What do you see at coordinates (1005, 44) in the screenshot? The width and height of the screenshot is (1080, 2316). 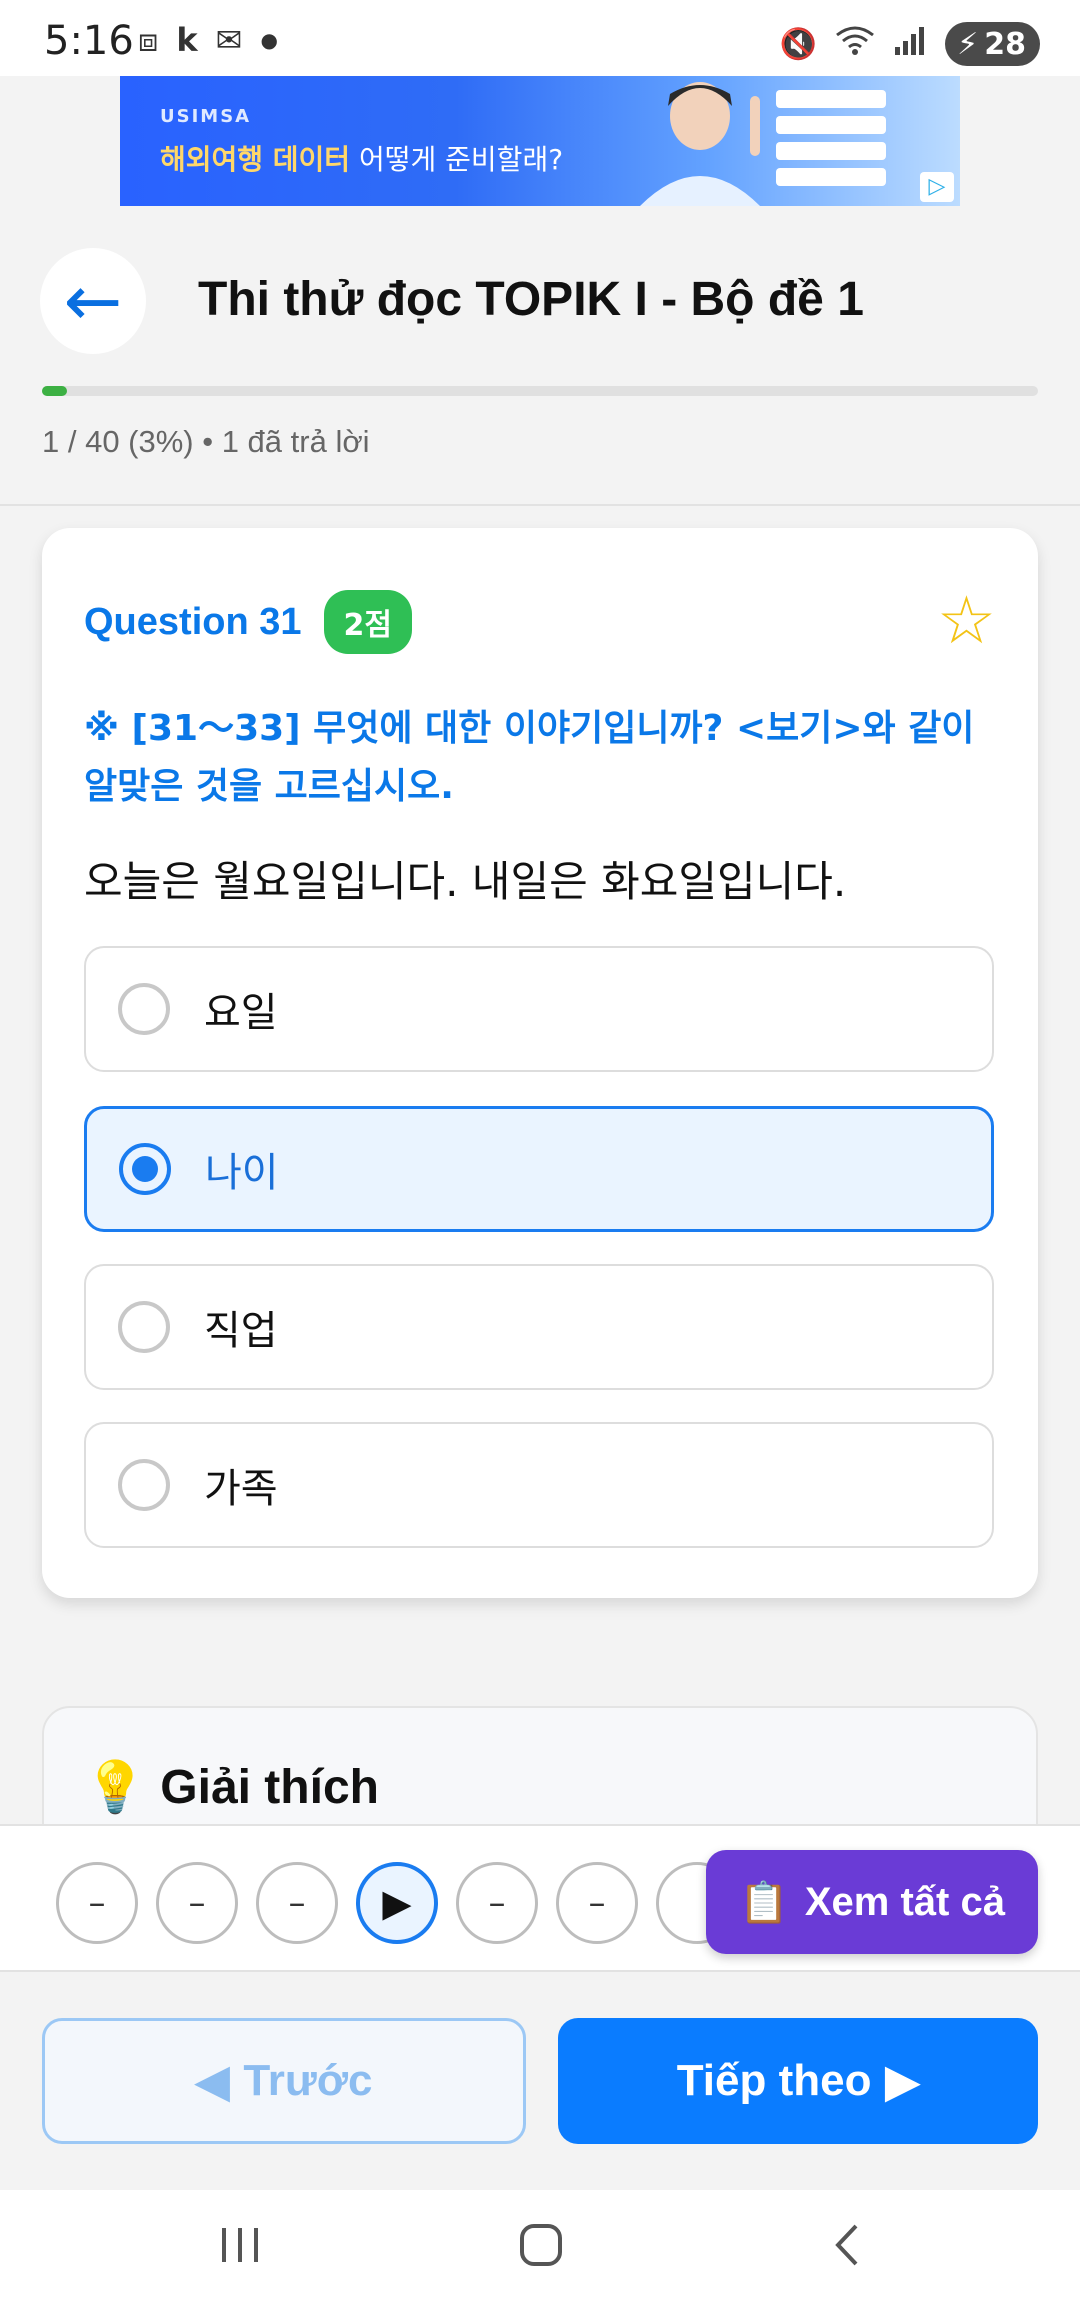 I see `battery-level: 28` at bounding box center [1005, 44].